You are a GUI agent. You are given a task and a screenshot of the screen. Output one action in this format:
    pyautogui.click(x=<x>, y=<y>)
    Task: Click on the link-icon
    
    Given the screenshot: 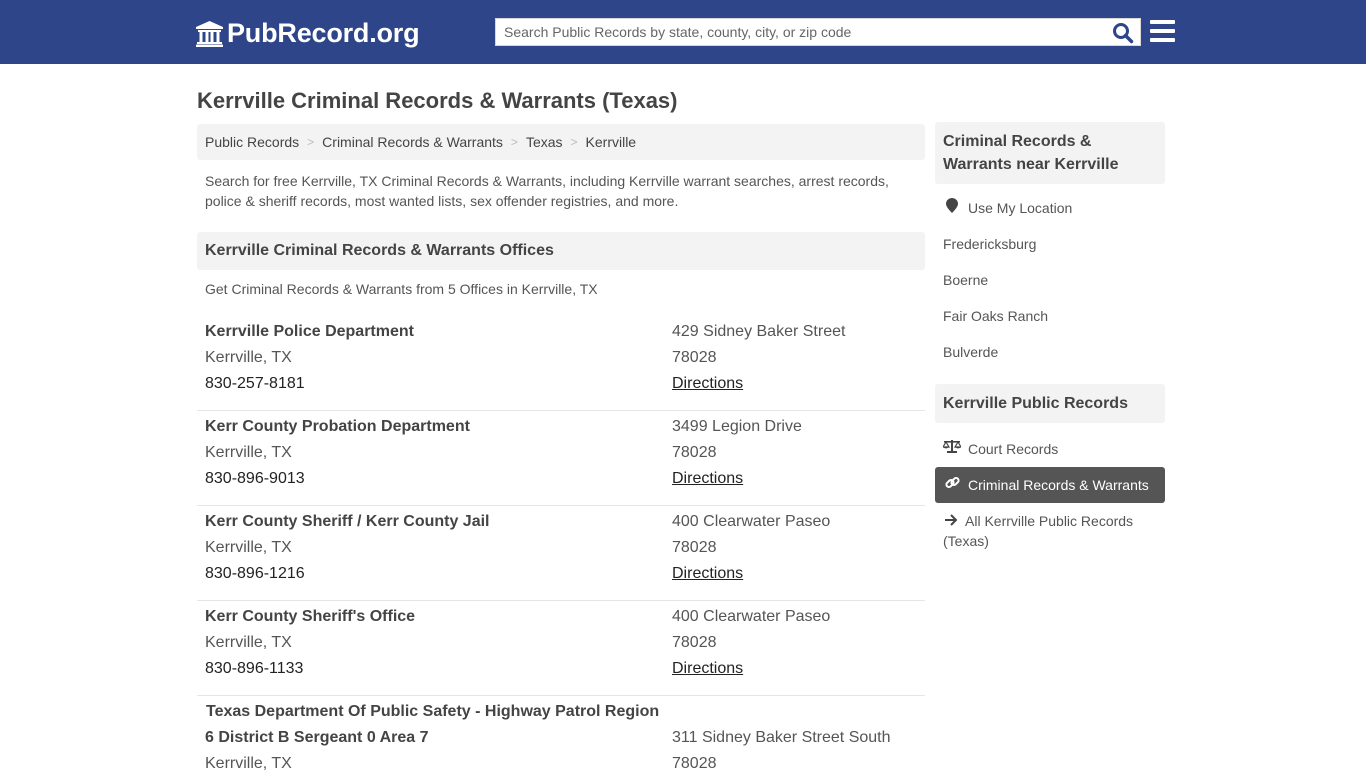 What is the action you would take?
    pyautogui.click(x=952, y=482)
    